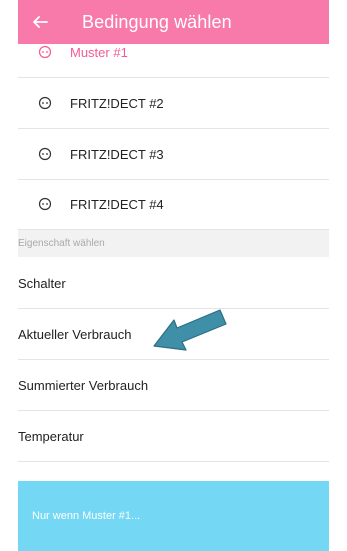 This screenshot has width=347, height=551. I want to click on property-section-header: Eigenschaft wählen, so click(173, 243).